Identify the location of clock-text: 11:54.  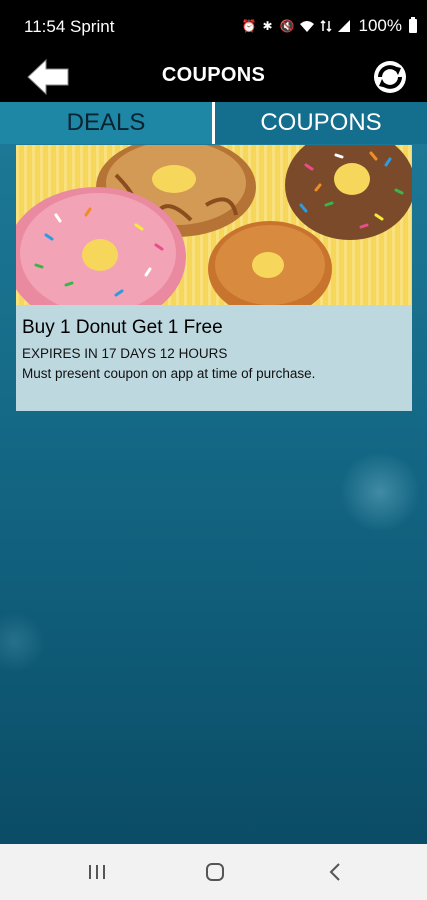
(45, 26).